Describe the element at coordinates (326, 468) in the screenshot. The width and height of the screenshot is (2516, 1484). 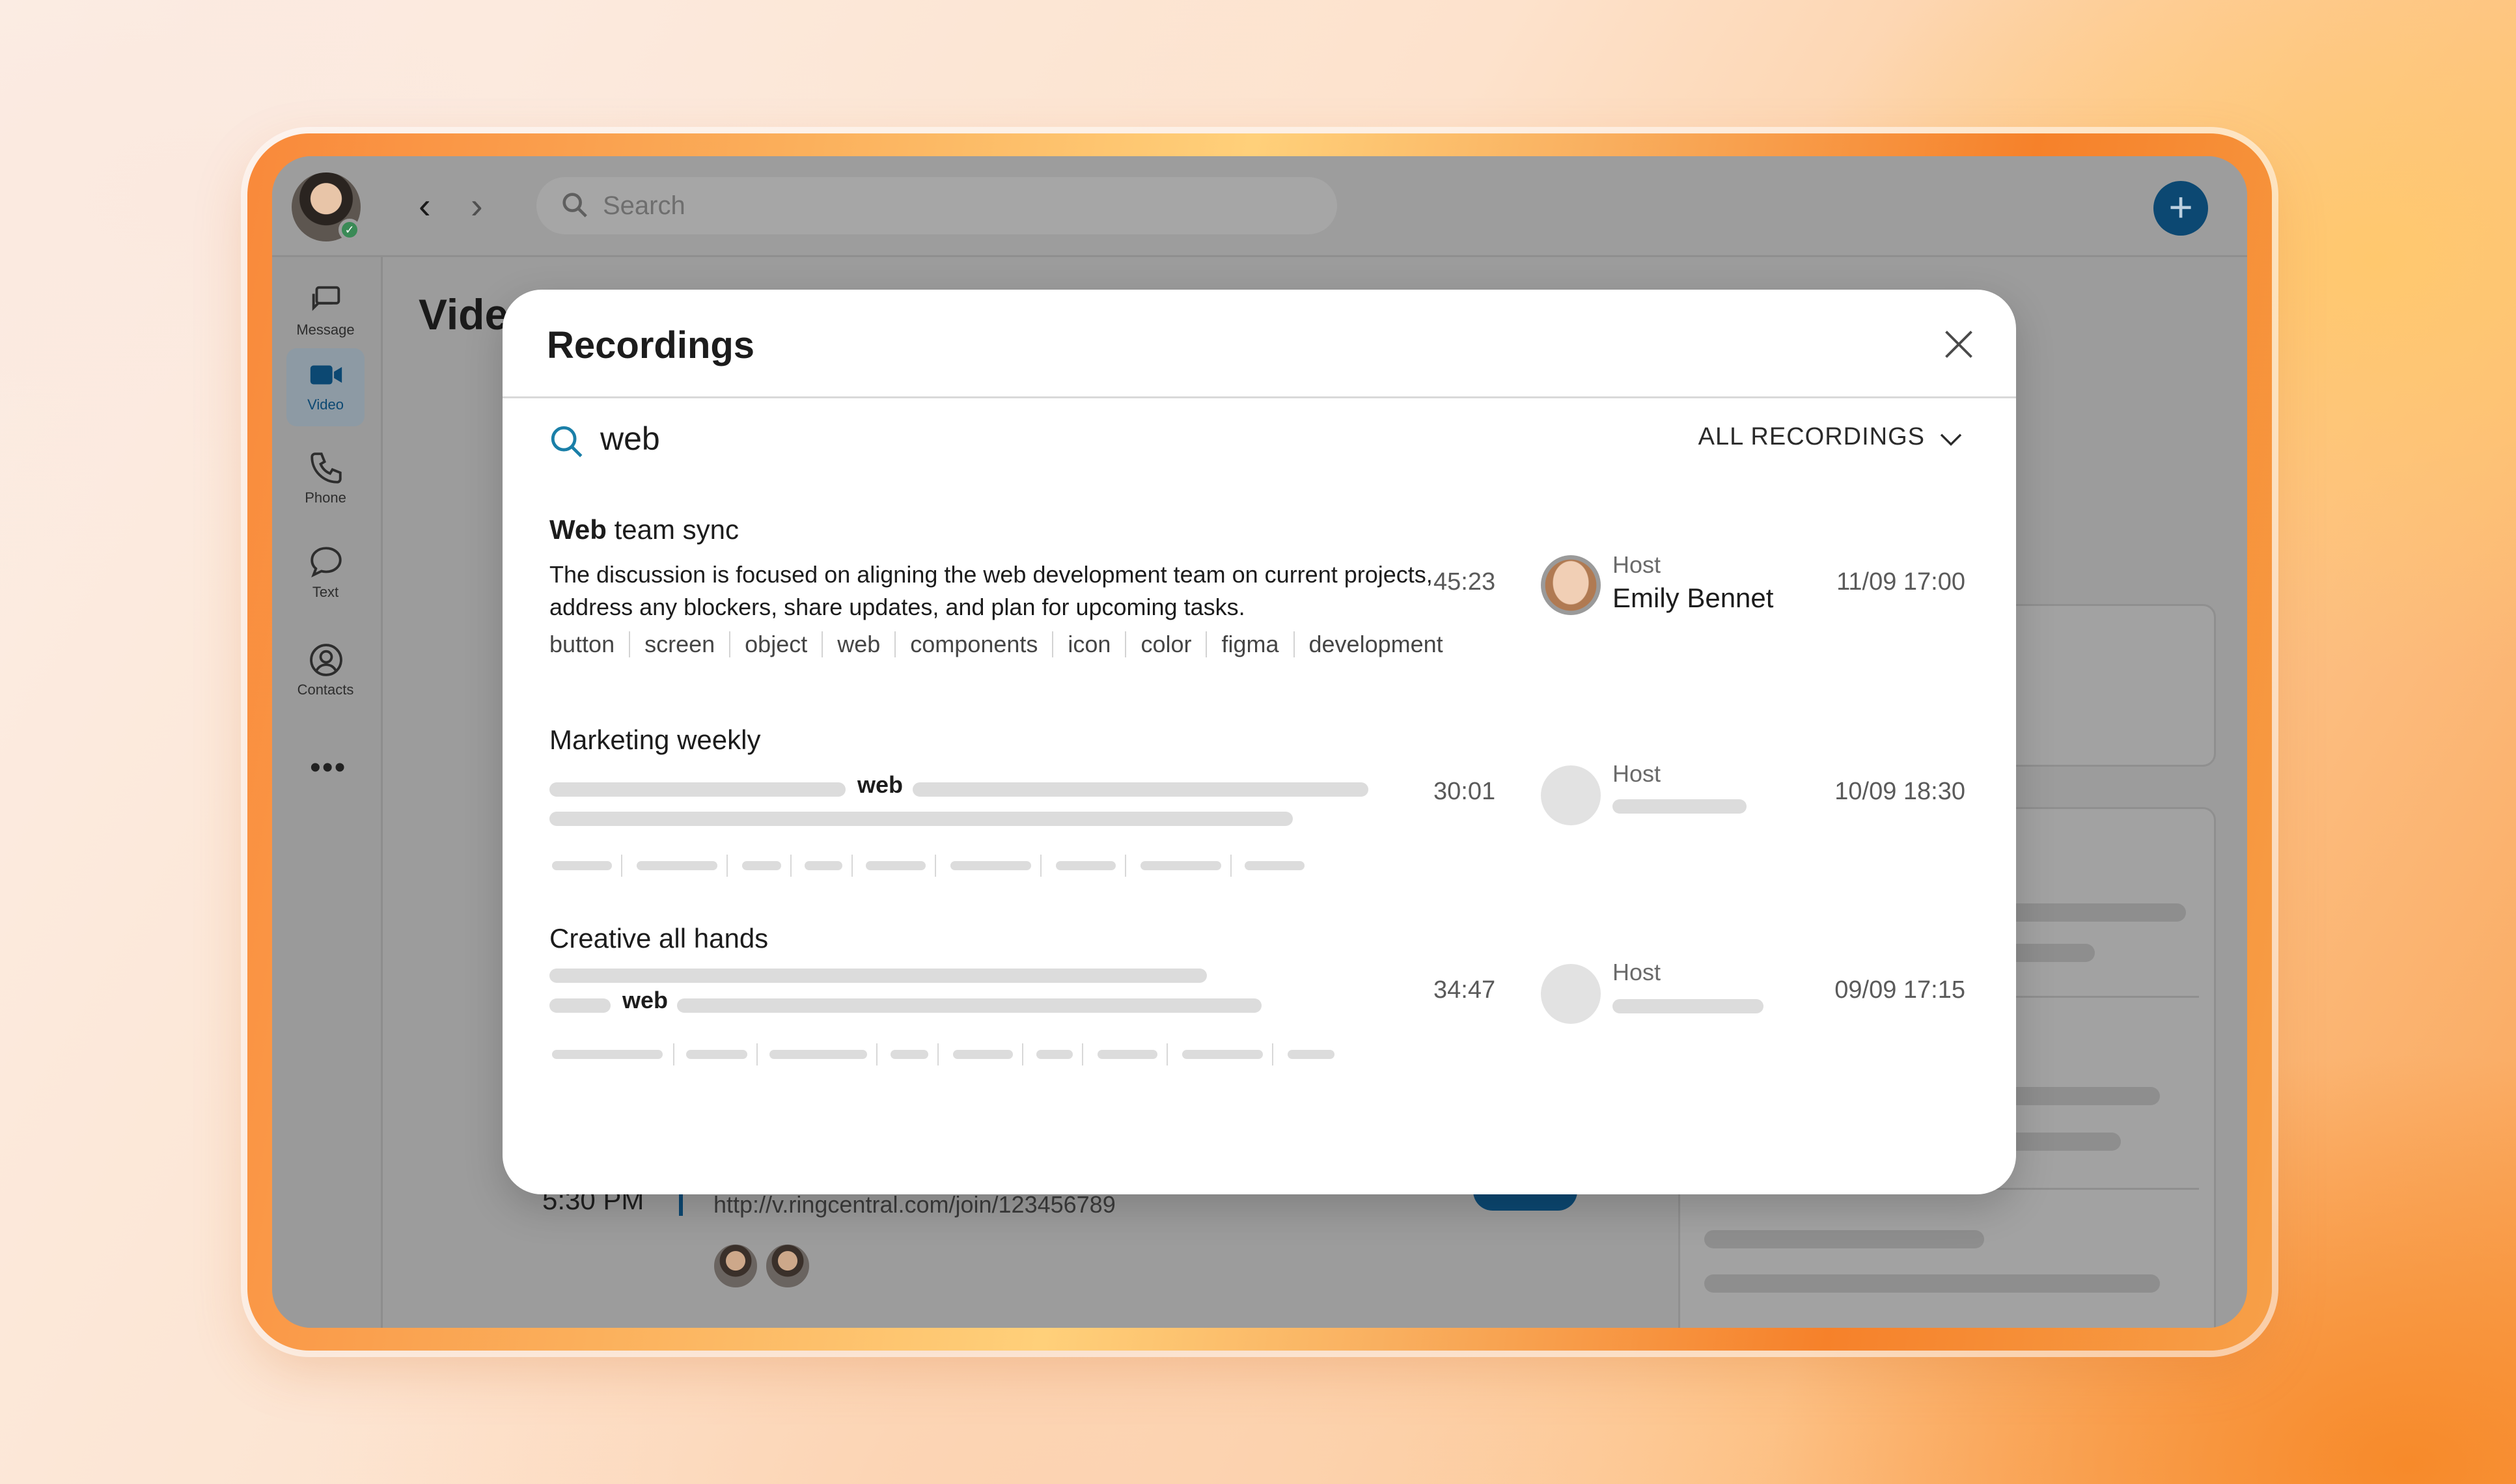
I see `phone-icon` at that location.